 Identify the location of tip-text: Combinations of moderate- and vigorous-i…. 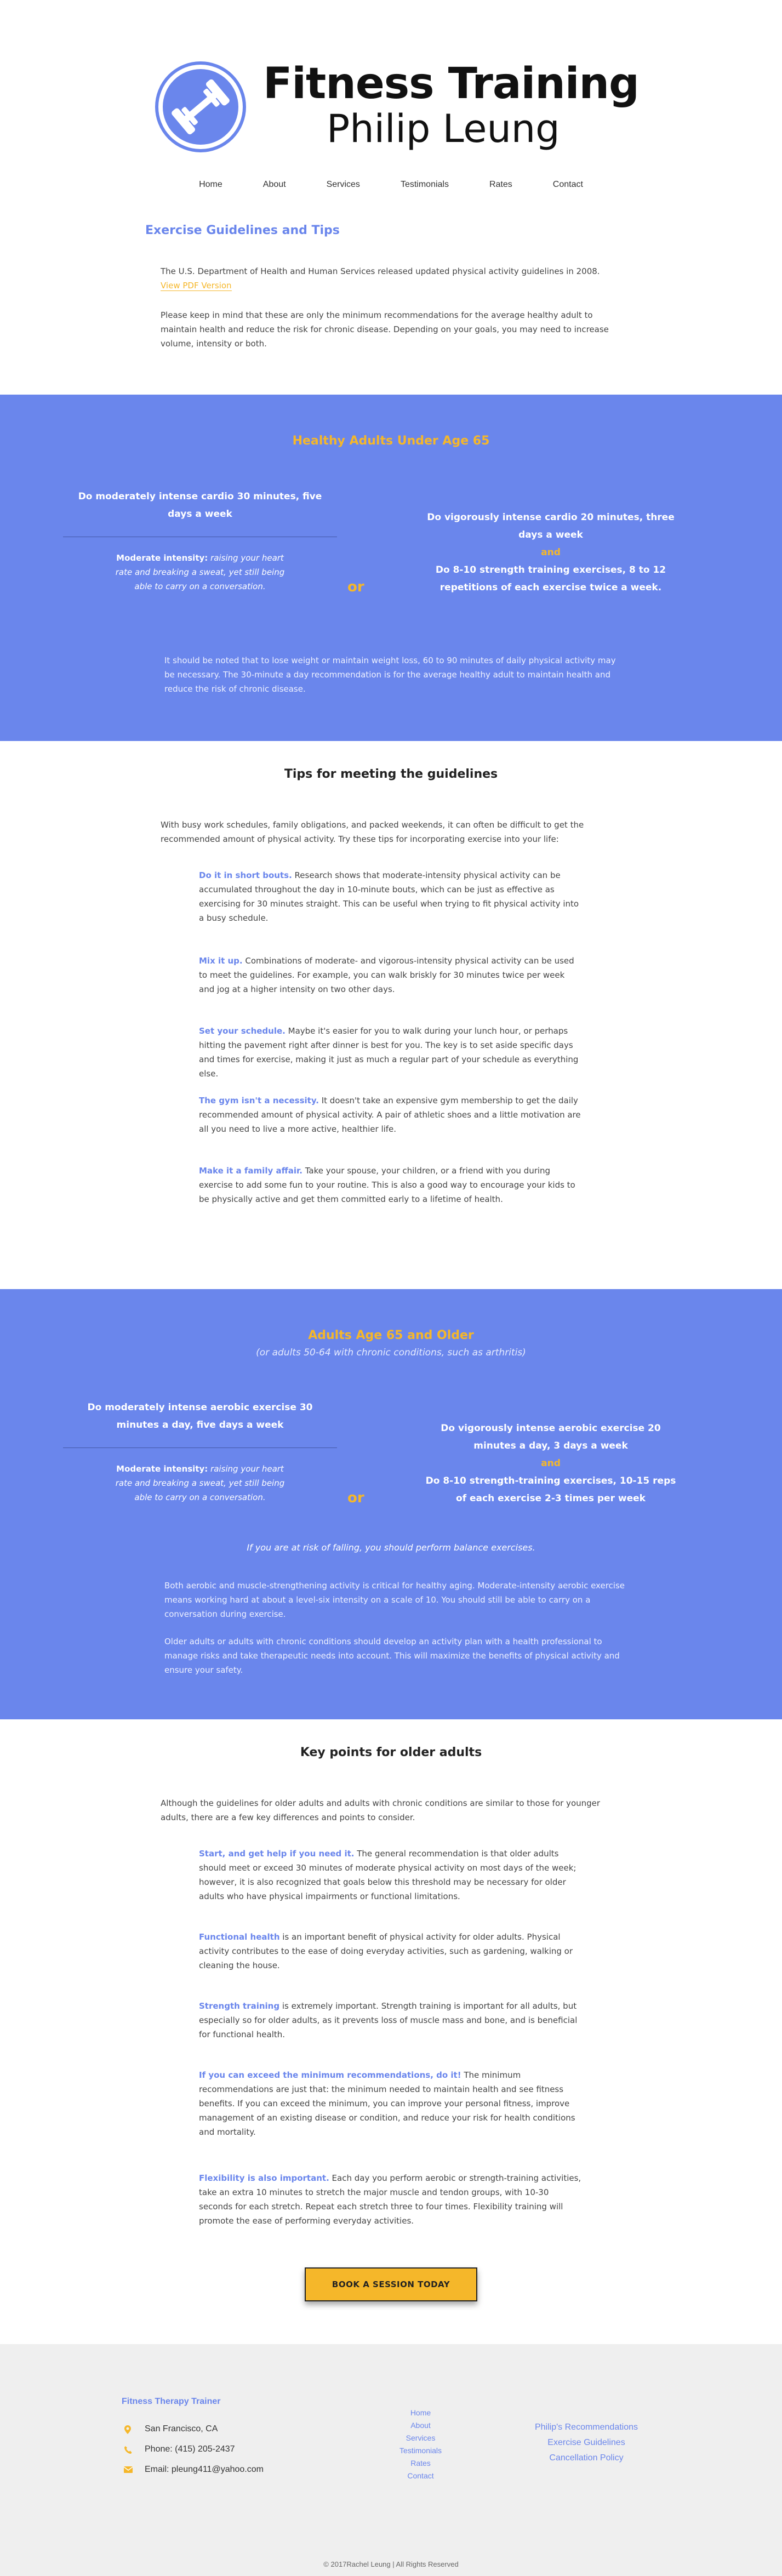
(387, 975).